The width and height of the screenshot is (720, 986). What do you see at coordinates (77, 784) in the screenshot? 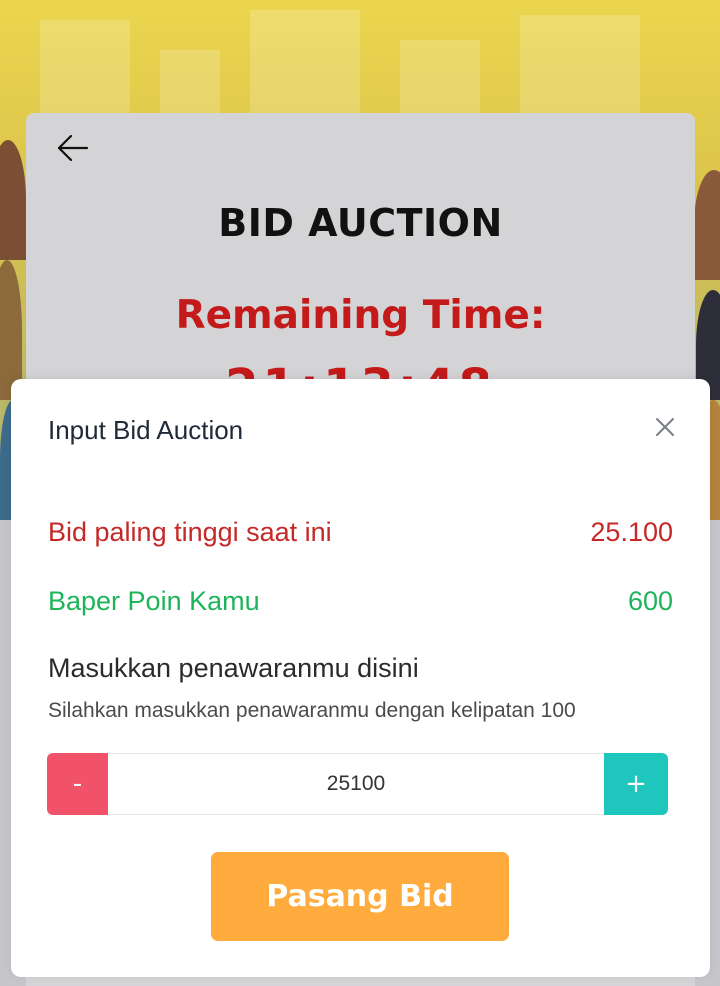
I see `decrement-button: -` at bounding box center [77, 784].